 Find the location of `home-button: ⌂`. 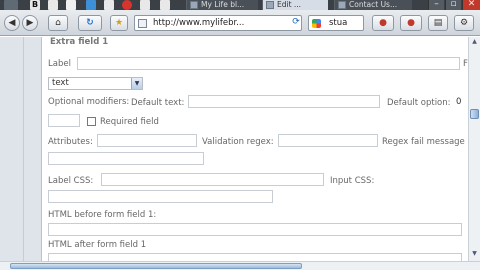

home-button: ⌂ is located at coordinates (58, 23).